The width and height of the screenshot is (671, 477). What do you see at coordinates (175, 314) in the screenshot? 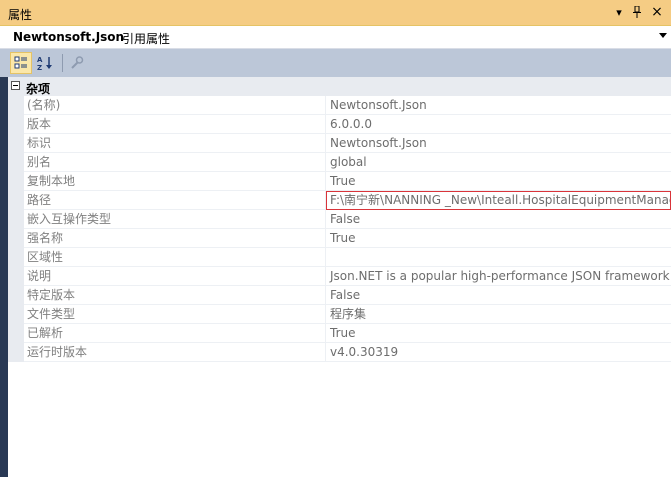
I see `property-name: 文件类型` at bounding box center [175, 314].